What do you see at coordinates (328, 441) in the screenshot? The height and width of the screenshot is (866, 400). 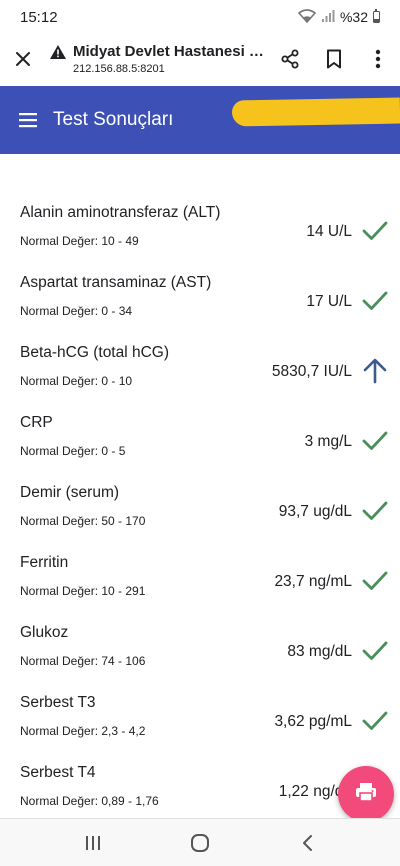 I see `result-value: 3 mg/L` at bounding box center [328, 441].